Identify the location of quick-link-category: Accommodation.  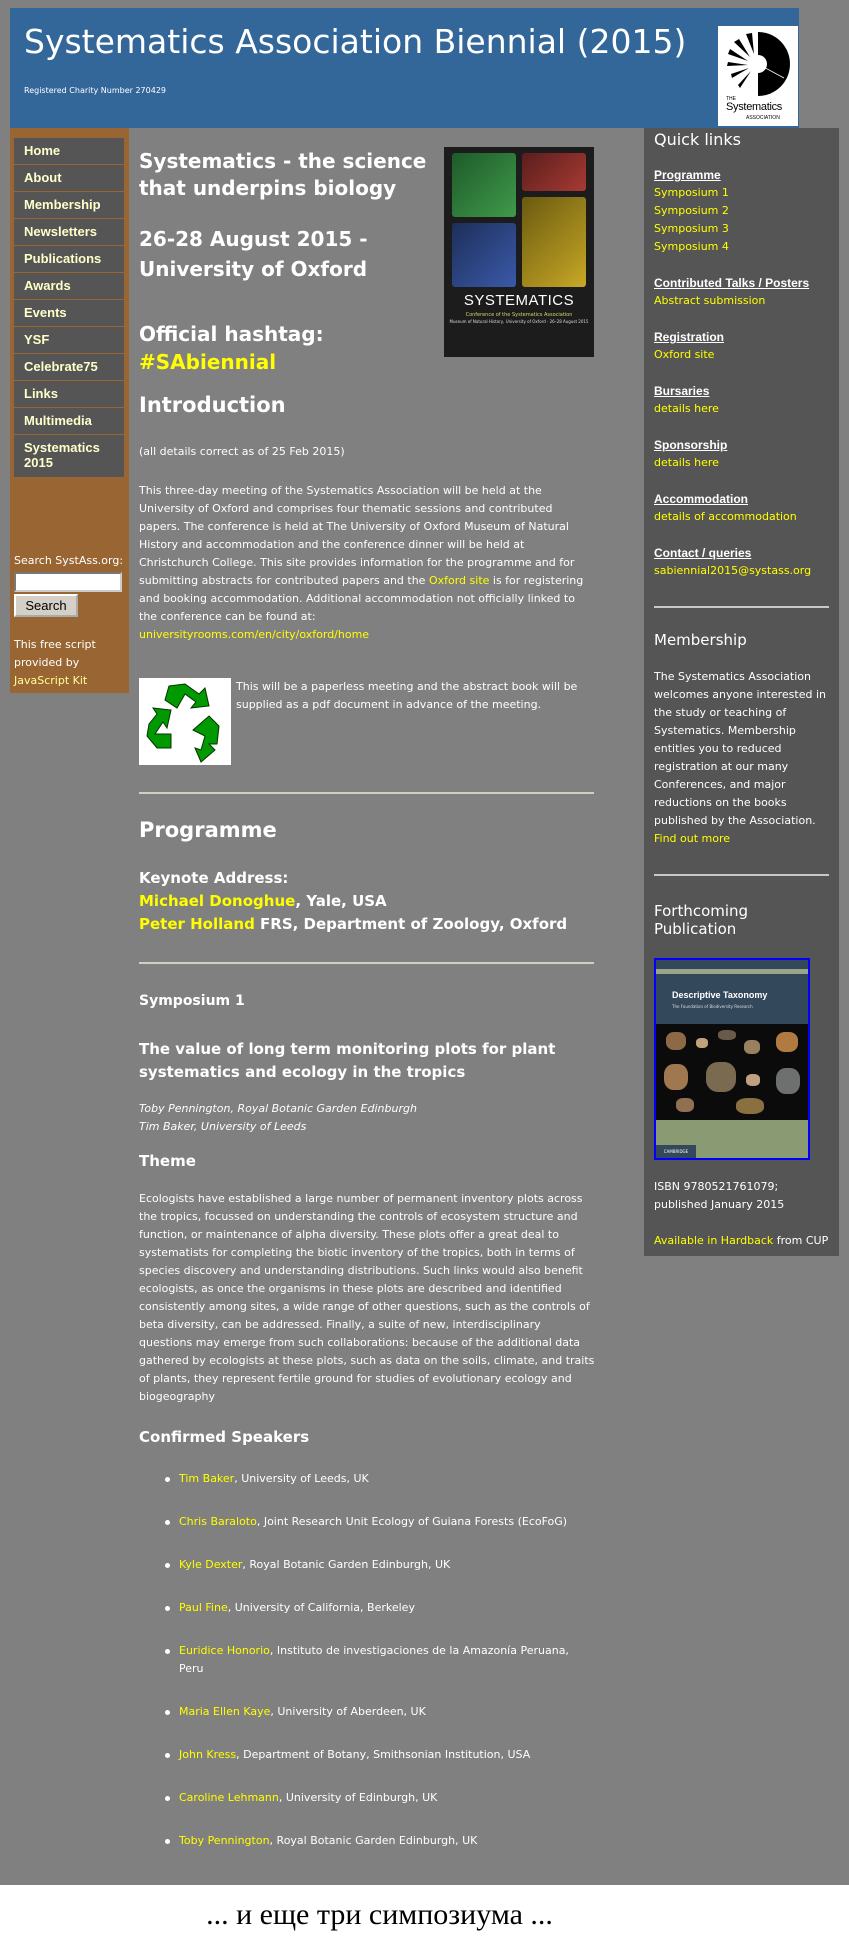
(725, 499).